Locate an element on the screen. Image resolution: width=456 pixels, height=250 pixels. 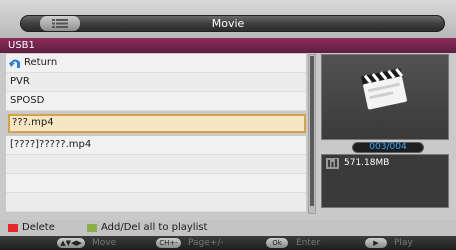
play-key-icon: ▶ is located at coordinates (376, 243).